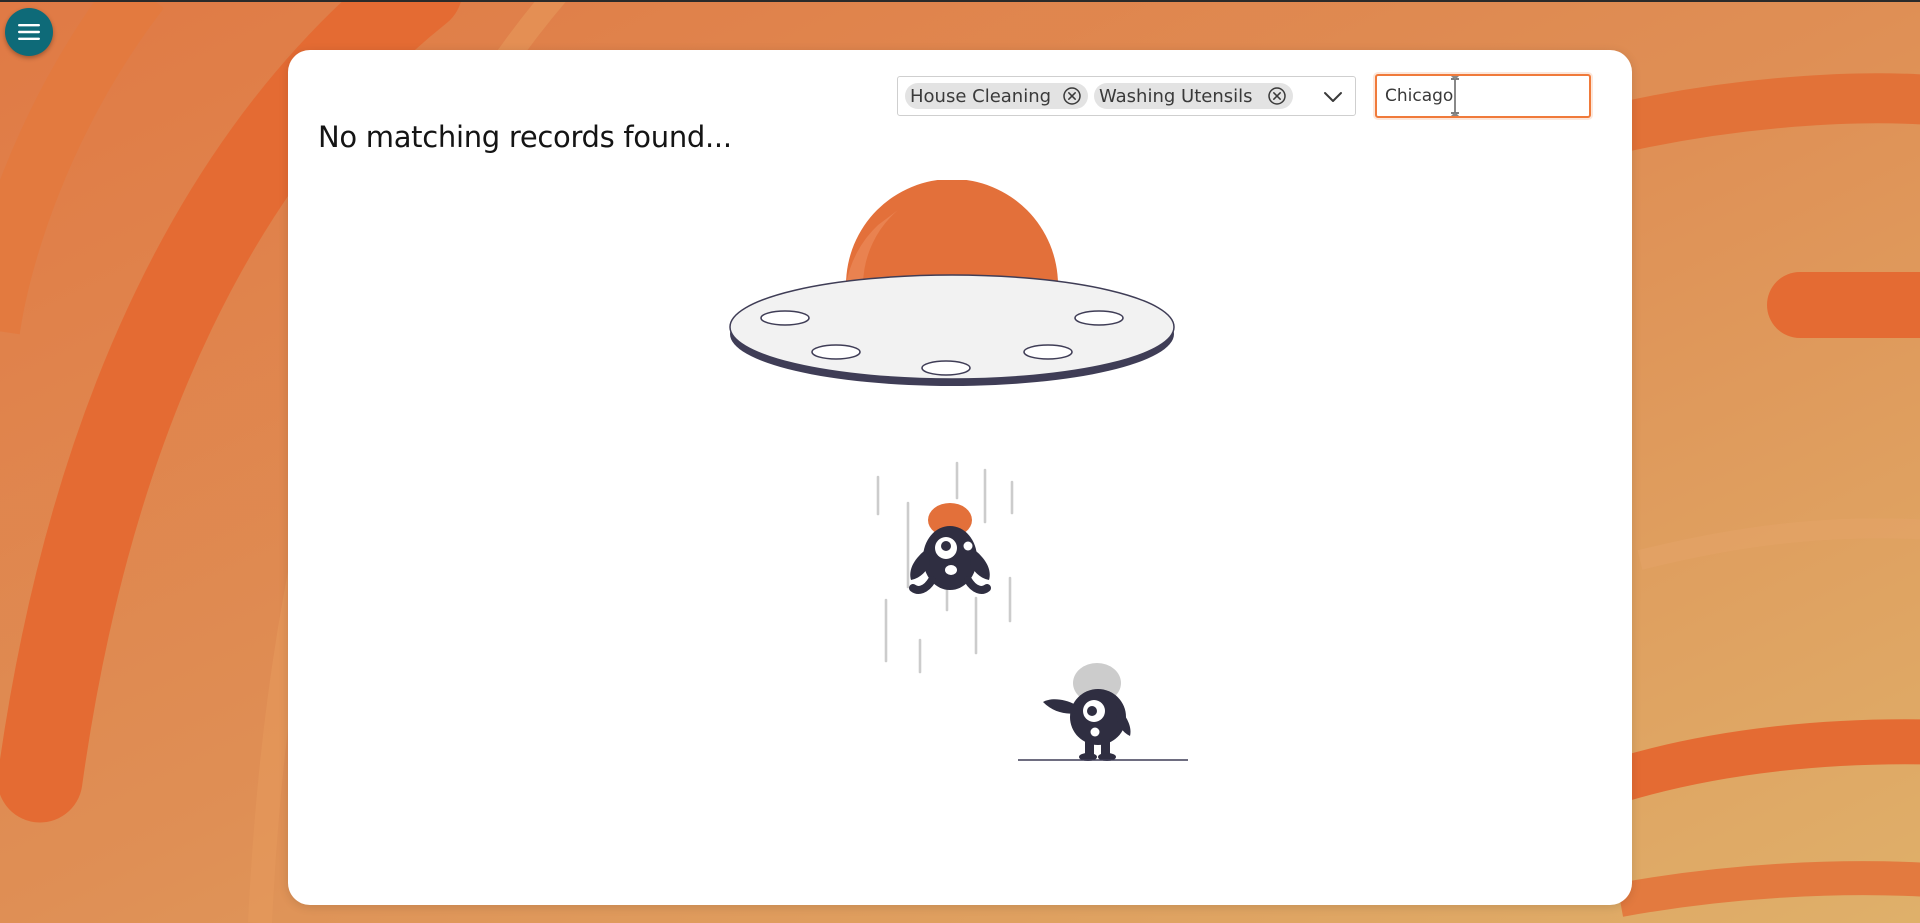 Image resolution: width=1920 pixels, height=923 pixels. I want to click on filter-chip-label: Washing Utensils, so click(1176, 96).